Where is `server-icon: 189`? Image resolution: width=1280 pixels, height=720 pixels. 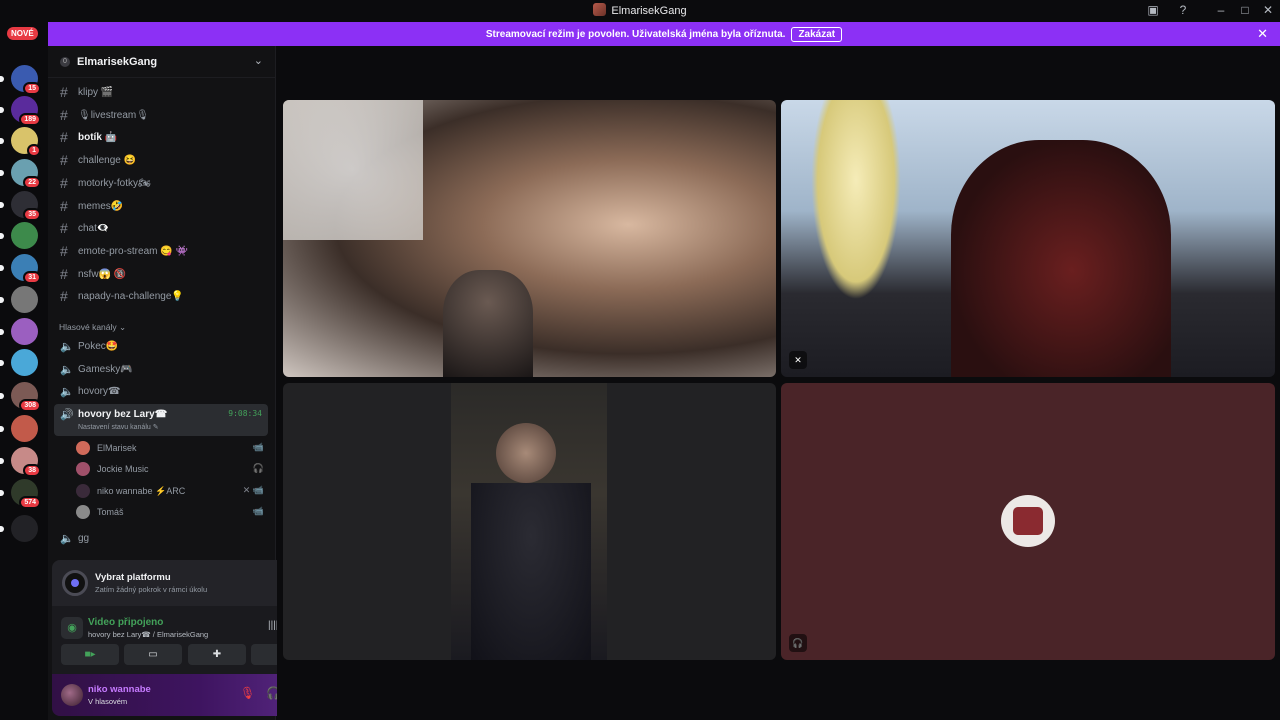 server-icon: 189 is located at coordinates (26, 111).